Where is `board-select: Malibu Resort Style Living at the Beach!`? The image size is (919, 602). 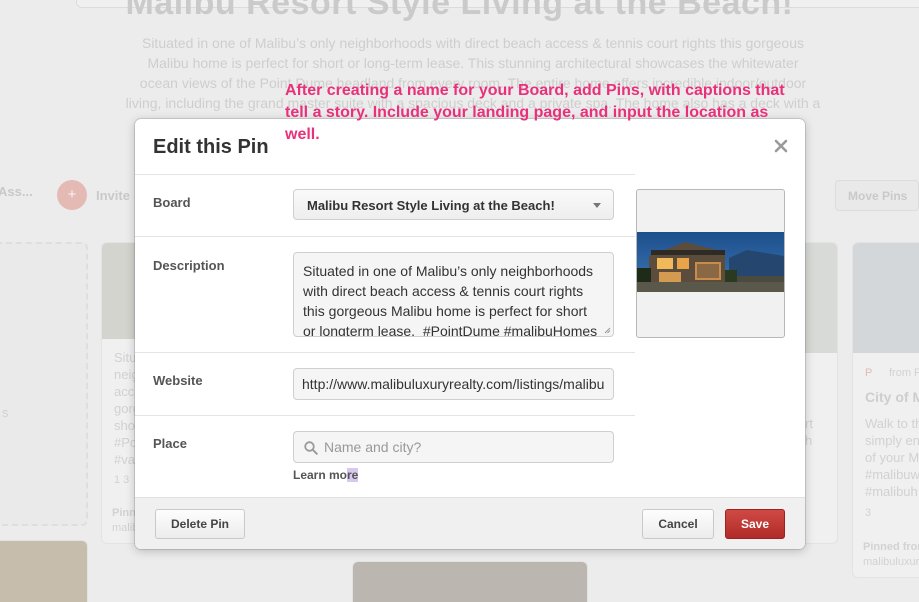 board-select: Malibu Resort Style Living at the Beach! is located at coordinates (453, 204).